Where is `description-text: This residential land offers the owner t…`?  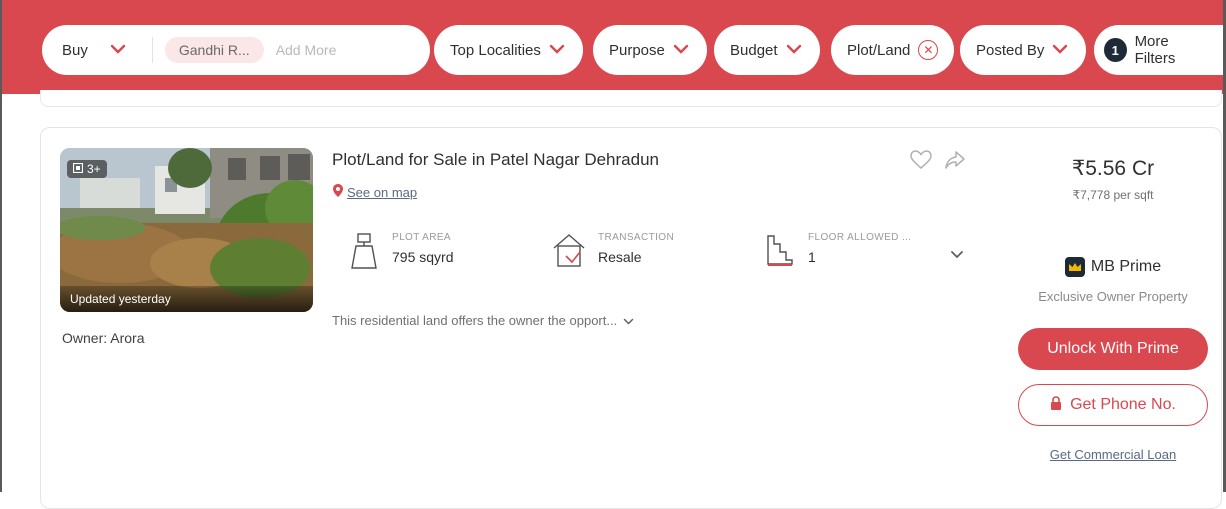
description-text: This residential land offers the owner t… is located at coordinates (475, 320).